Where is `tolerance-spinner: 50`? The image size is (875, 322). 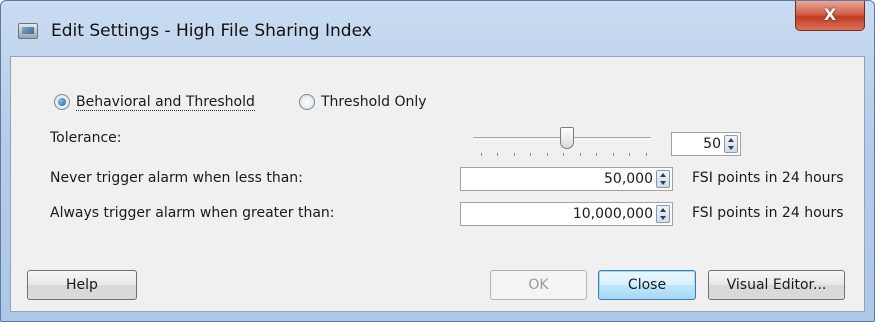
tolerance-spinner: 50 is located at coordinates (706, 144).